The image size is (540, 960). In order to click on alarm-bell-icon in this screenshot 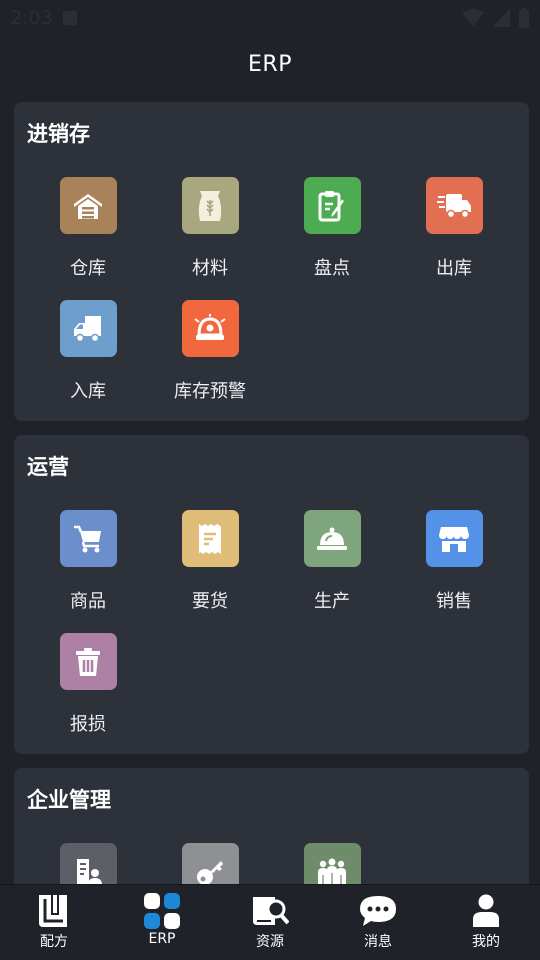, I will do `click(210, 328)`.